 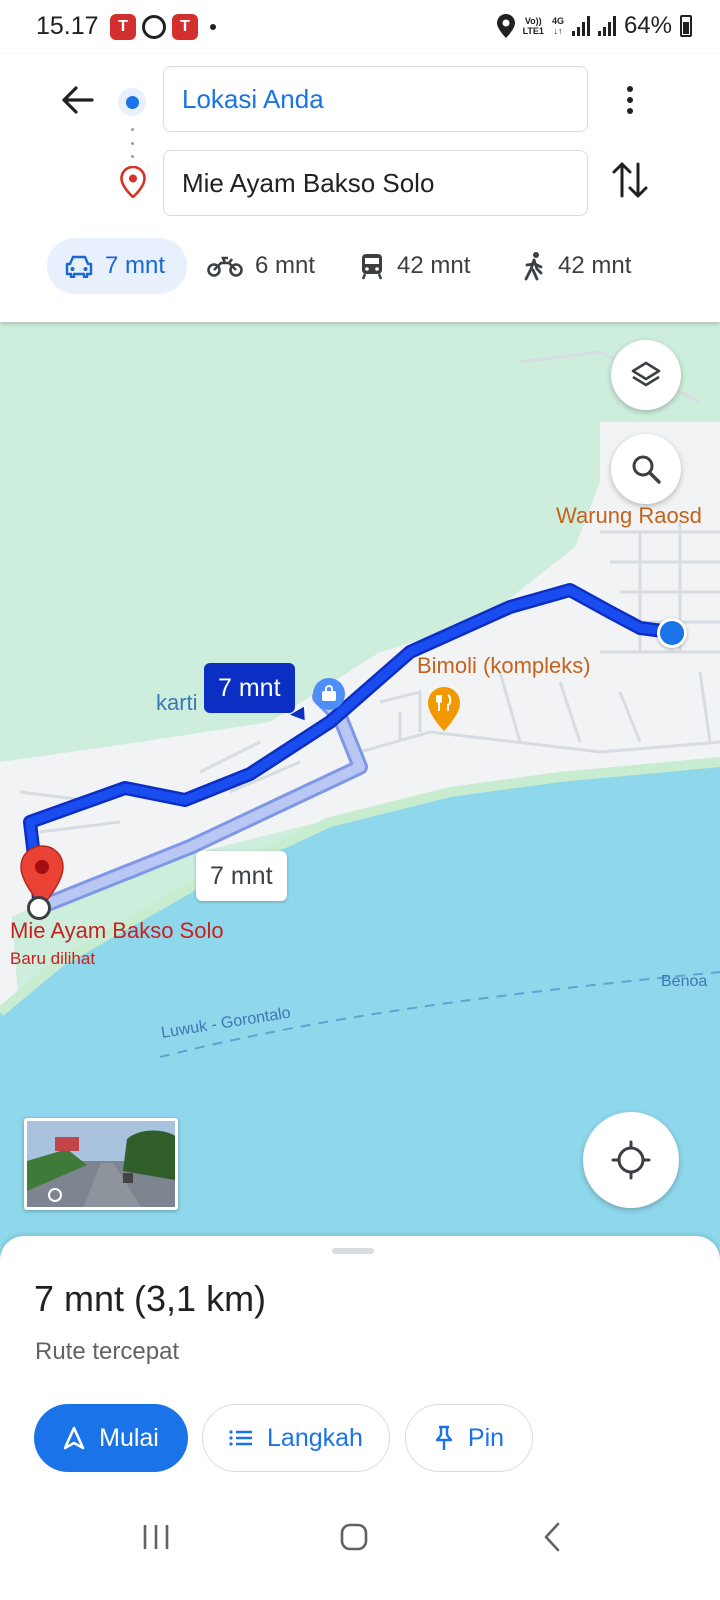 I want to click on navigation-arrow-icon, so click(x=74, y=1438).